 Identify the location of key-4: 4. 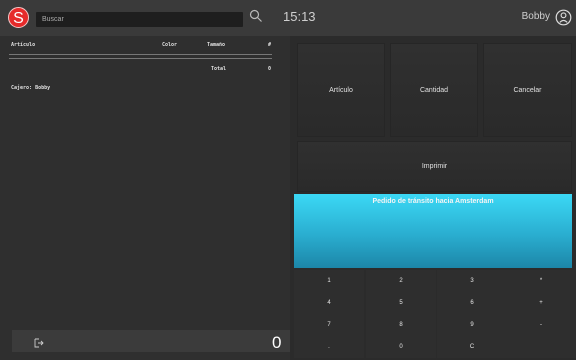
(329, 303).